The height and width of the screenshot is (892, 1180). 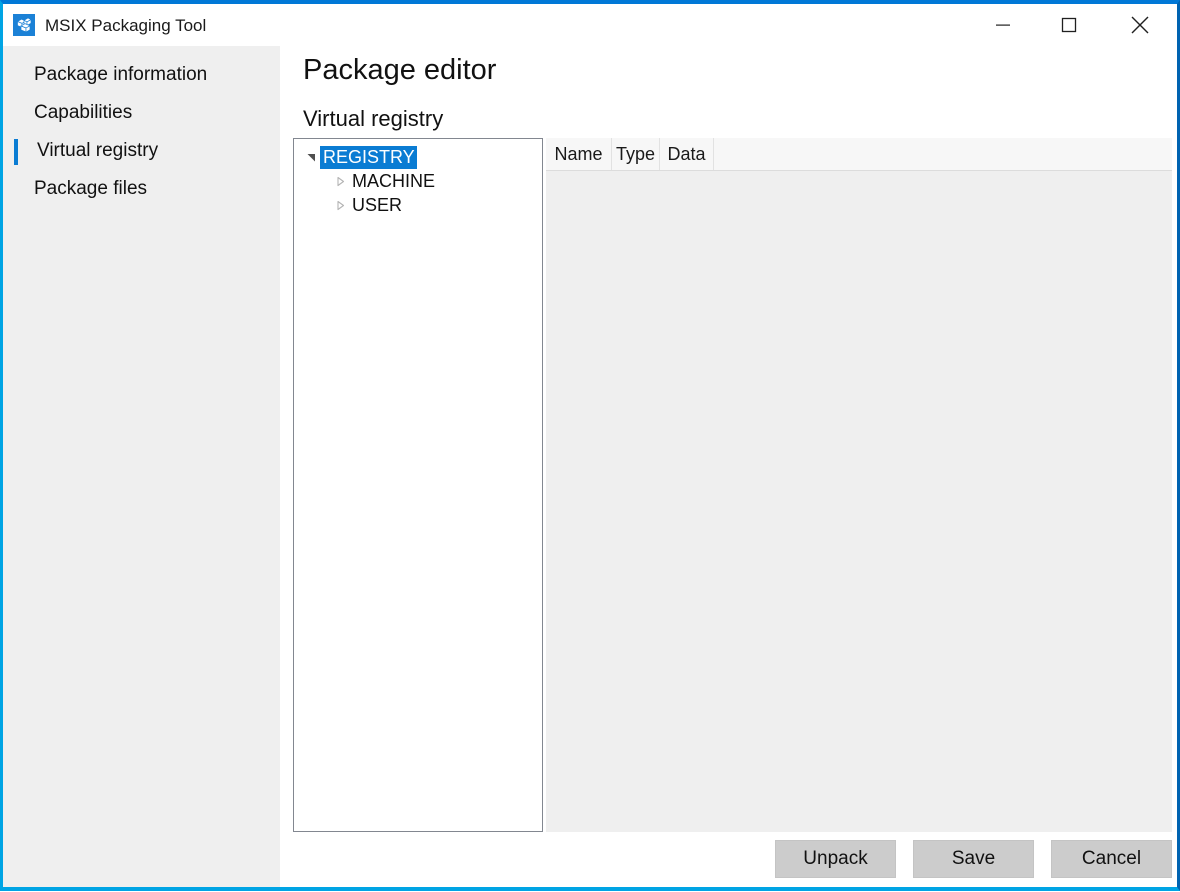 What do you see at coordinates (973, 859) in the screenshot?
I see `save-button: Save` at bounding box center [973, 859].